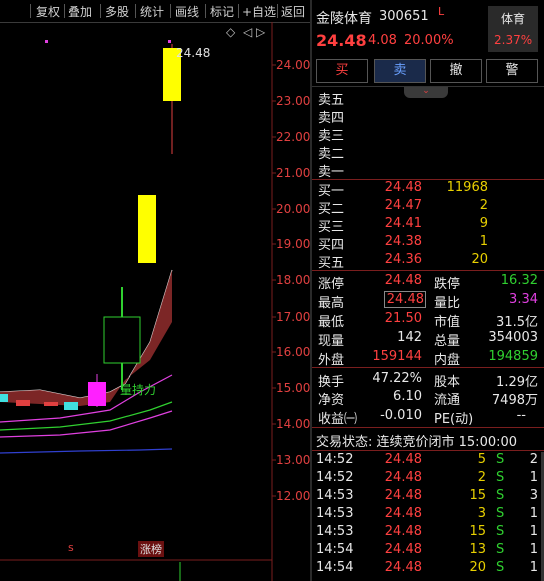 The image size is (544, 581). What do you see at coordinates (407, 396) in the screenshot?
I see `stat-nav: 6.10` at bounding box center [407, 396].